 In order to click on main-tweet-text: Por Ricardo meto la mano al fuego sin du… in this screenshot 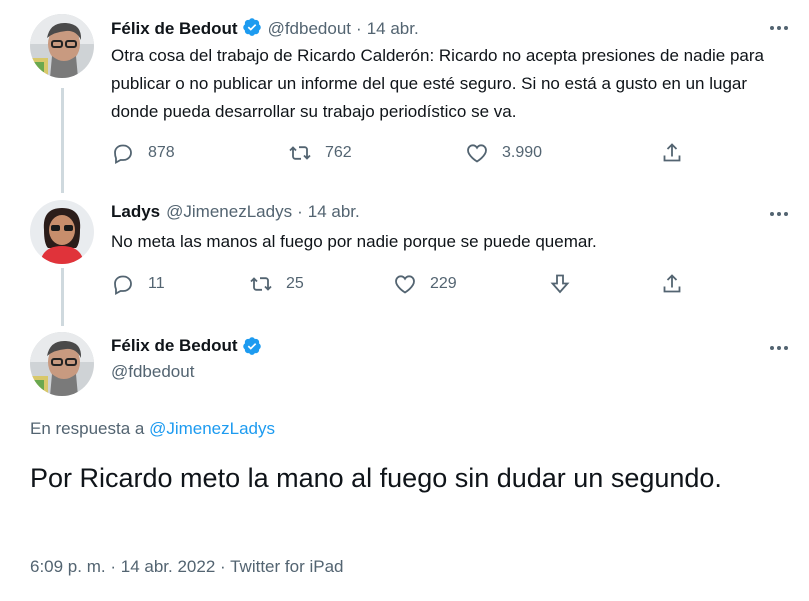, I will do `click(376, 478)`.